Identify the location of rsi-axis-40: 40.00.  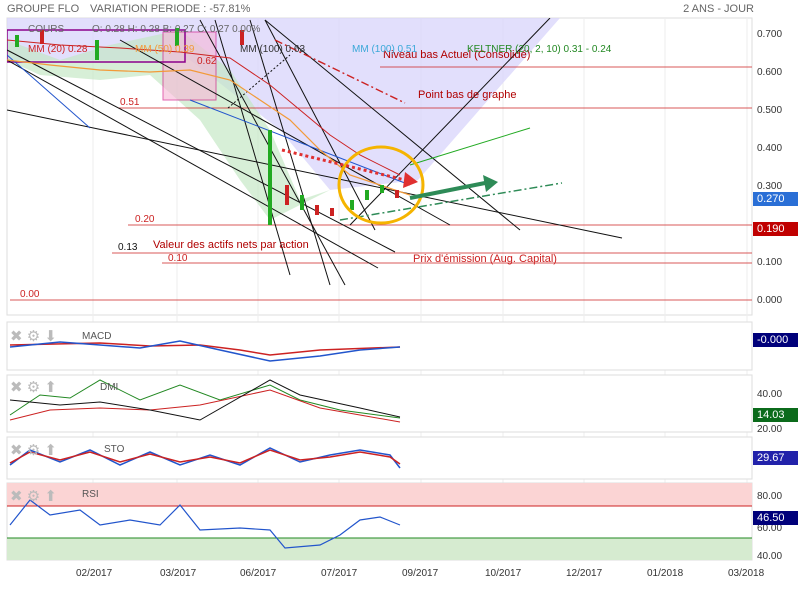
(769, 556).